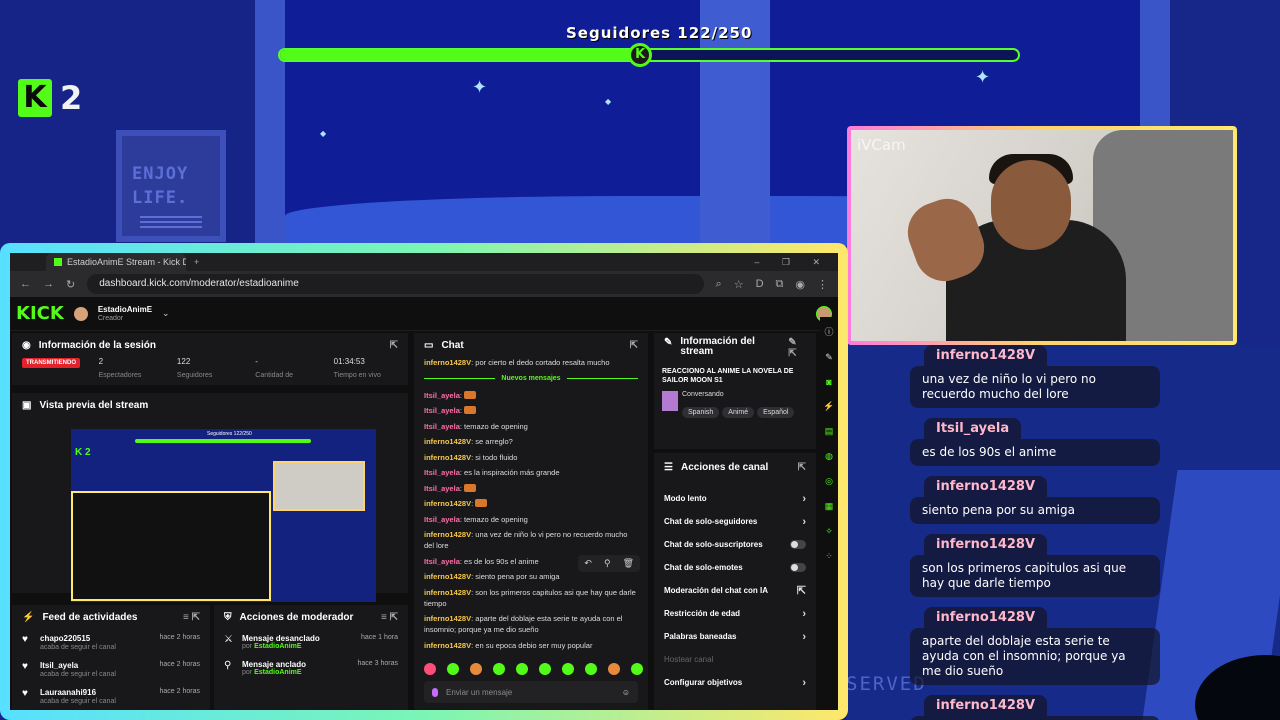 The image size is (1280, 720). Describe the element at coordinates (40, 313) in the screenshot. I see `kick-logo: KICK` at that location.